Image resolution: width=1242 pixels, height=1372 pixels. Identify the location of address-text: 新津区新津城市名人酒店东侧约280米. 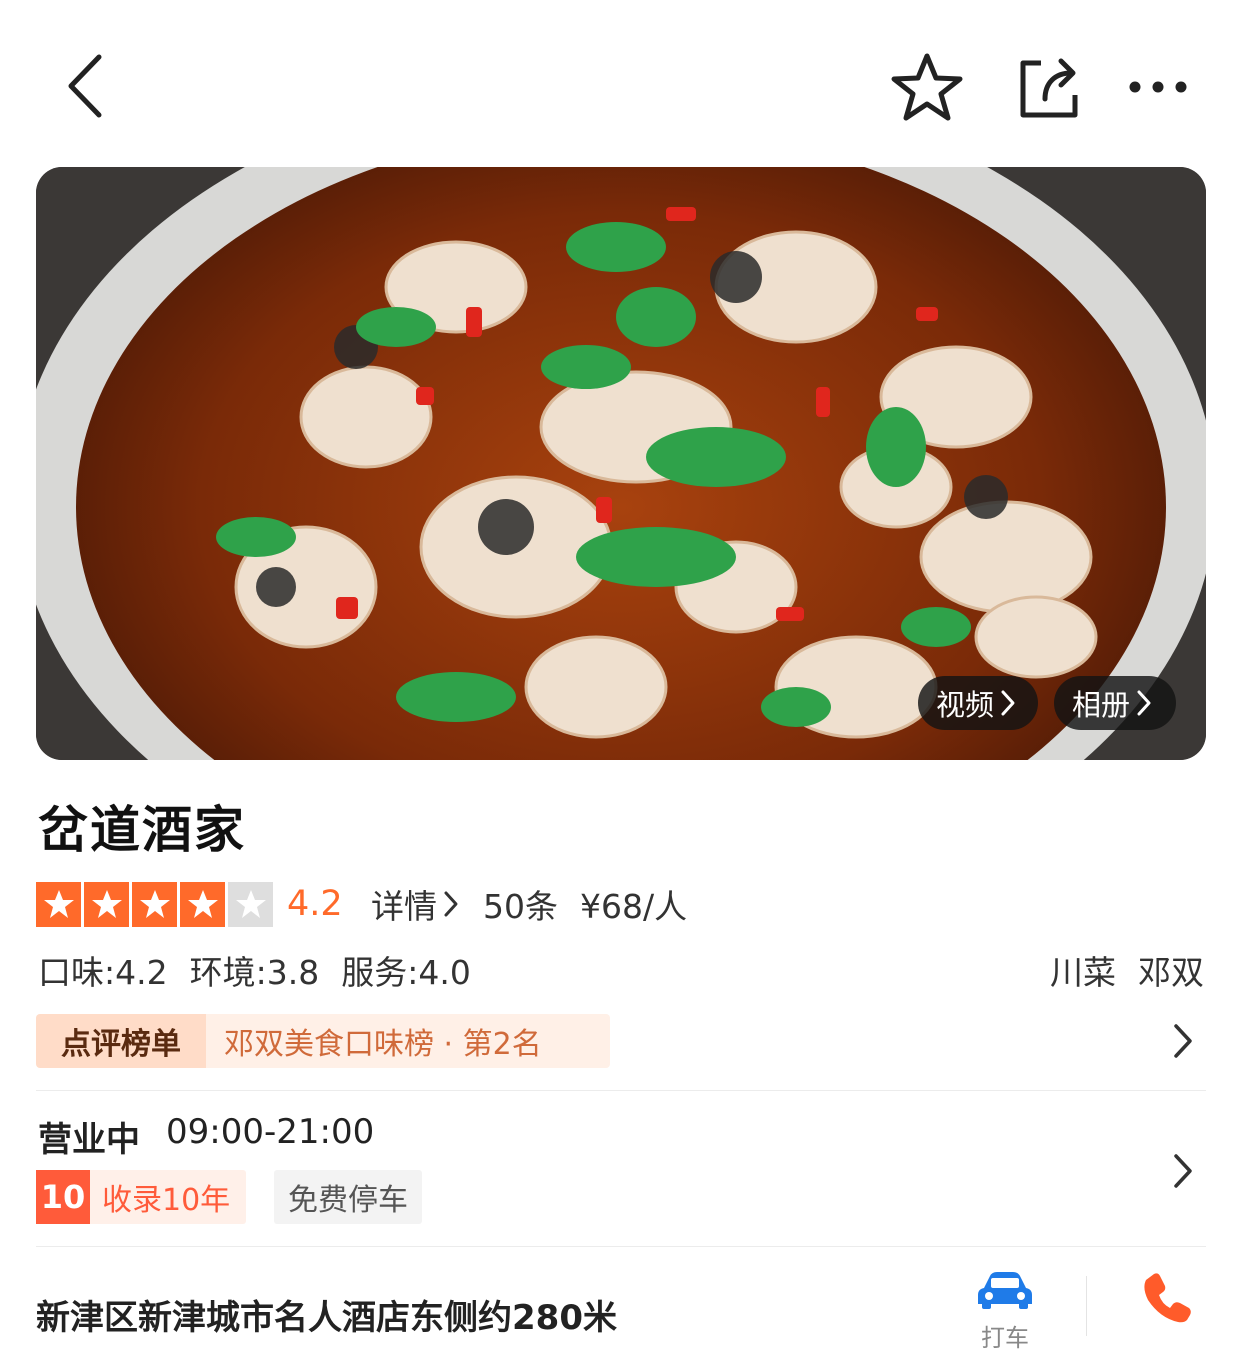
(326, 1314).